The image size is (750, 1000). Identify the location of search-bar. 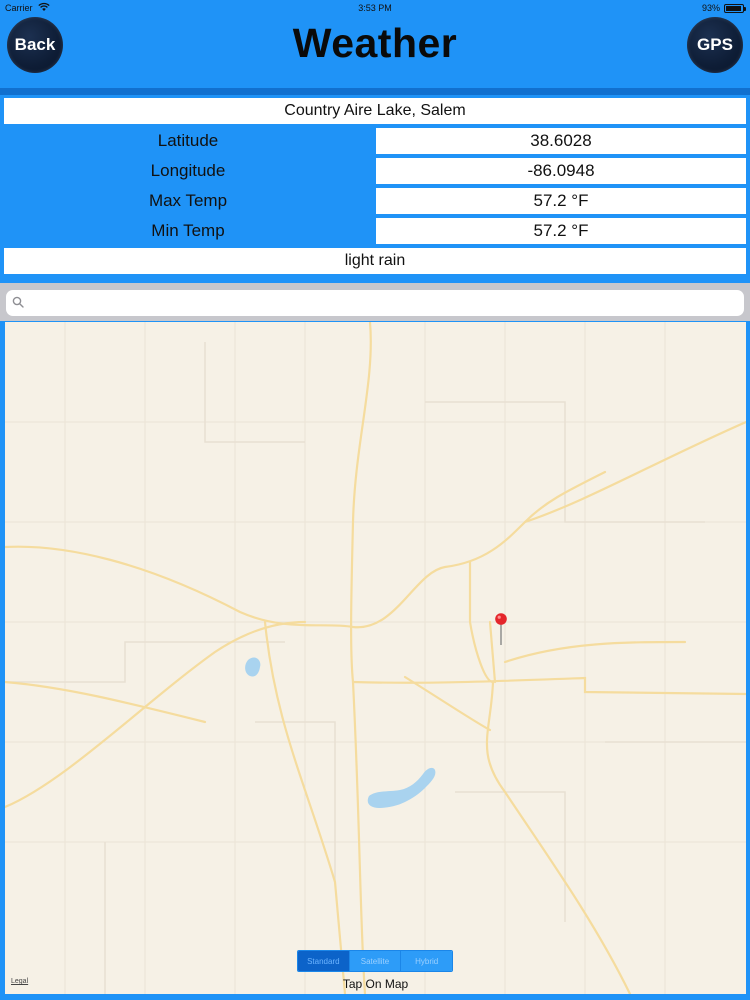
(375, 302).